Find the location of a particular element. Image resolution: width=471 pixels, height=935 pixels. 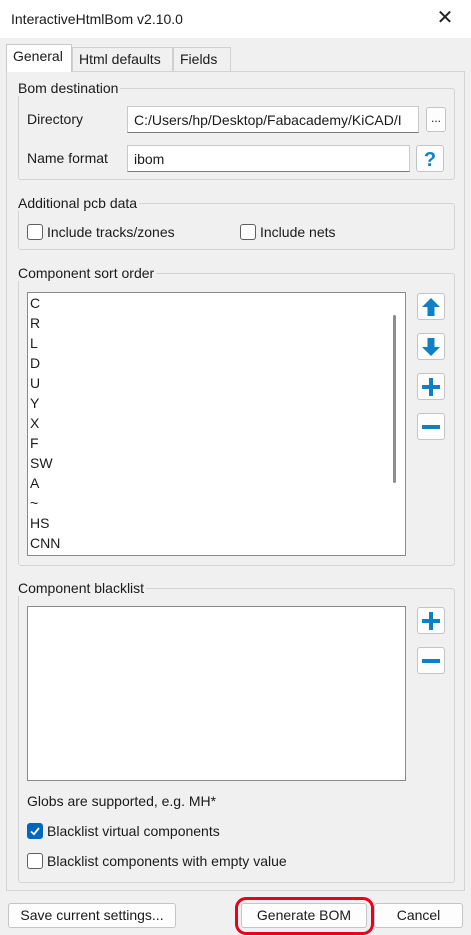

window-title: InteractiveHtmlBom v2.10.0 is located at coordinates (97, 19).